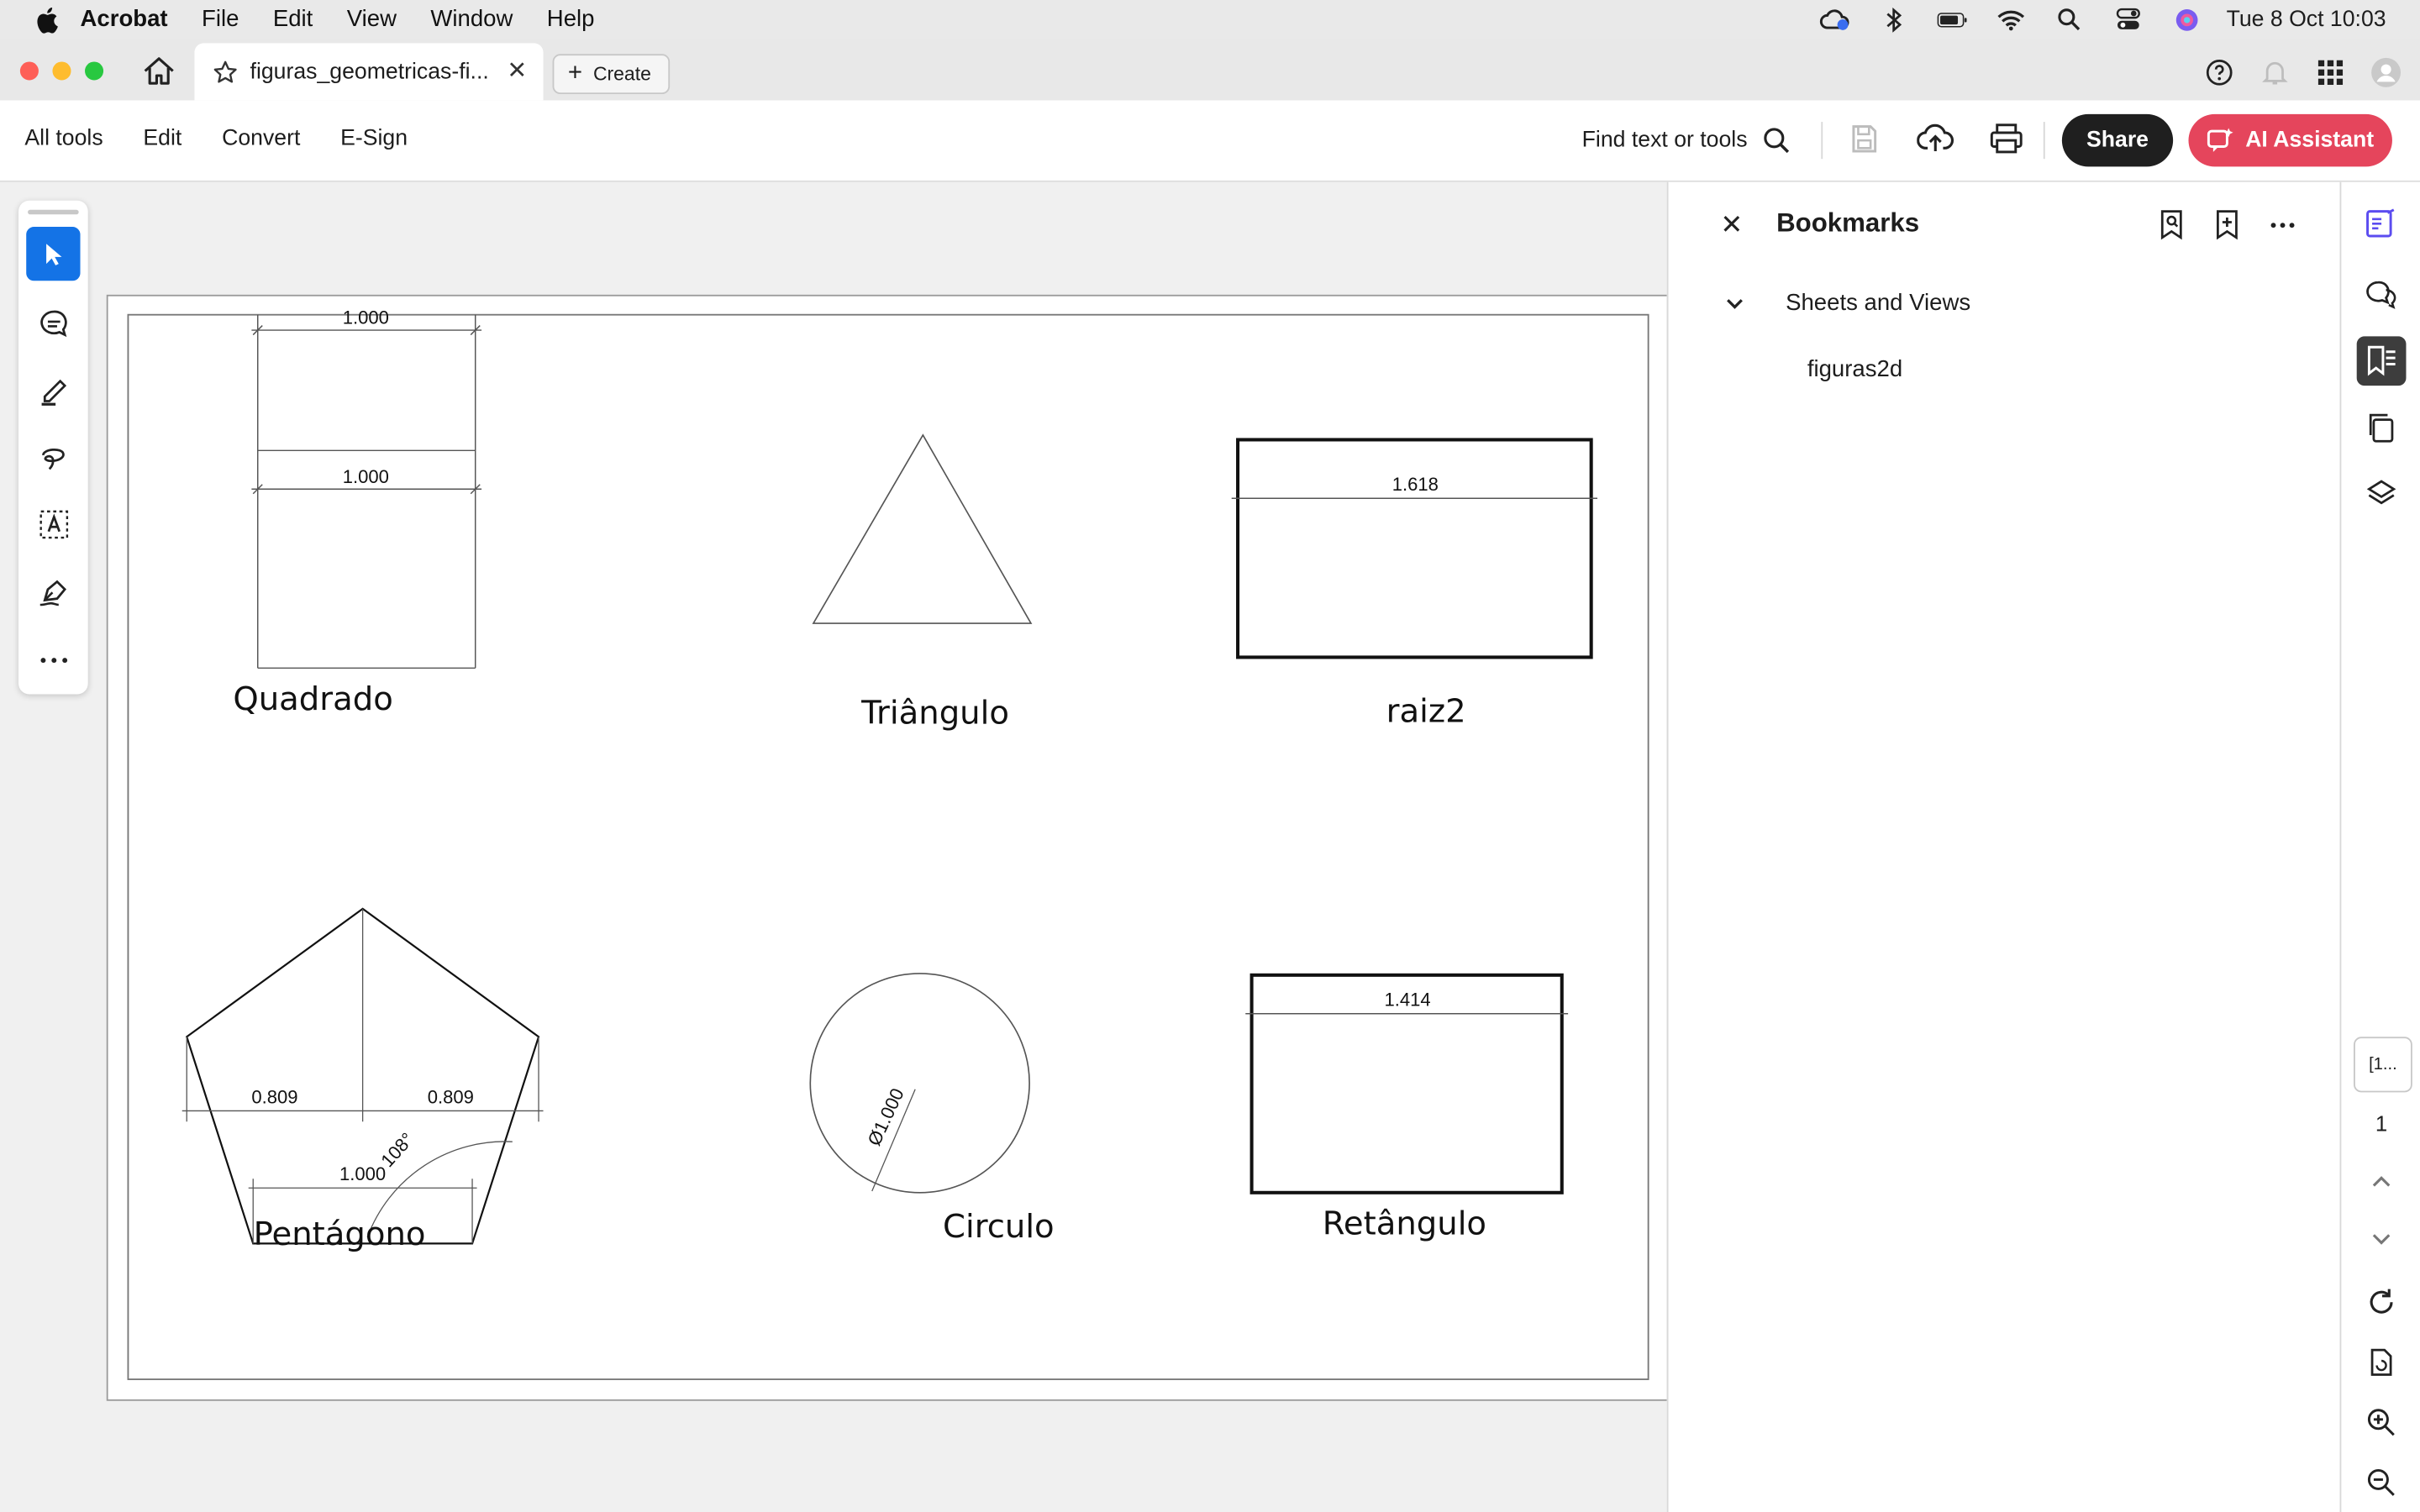  I want to click on pages-copy-icon, so click(2382, 428).